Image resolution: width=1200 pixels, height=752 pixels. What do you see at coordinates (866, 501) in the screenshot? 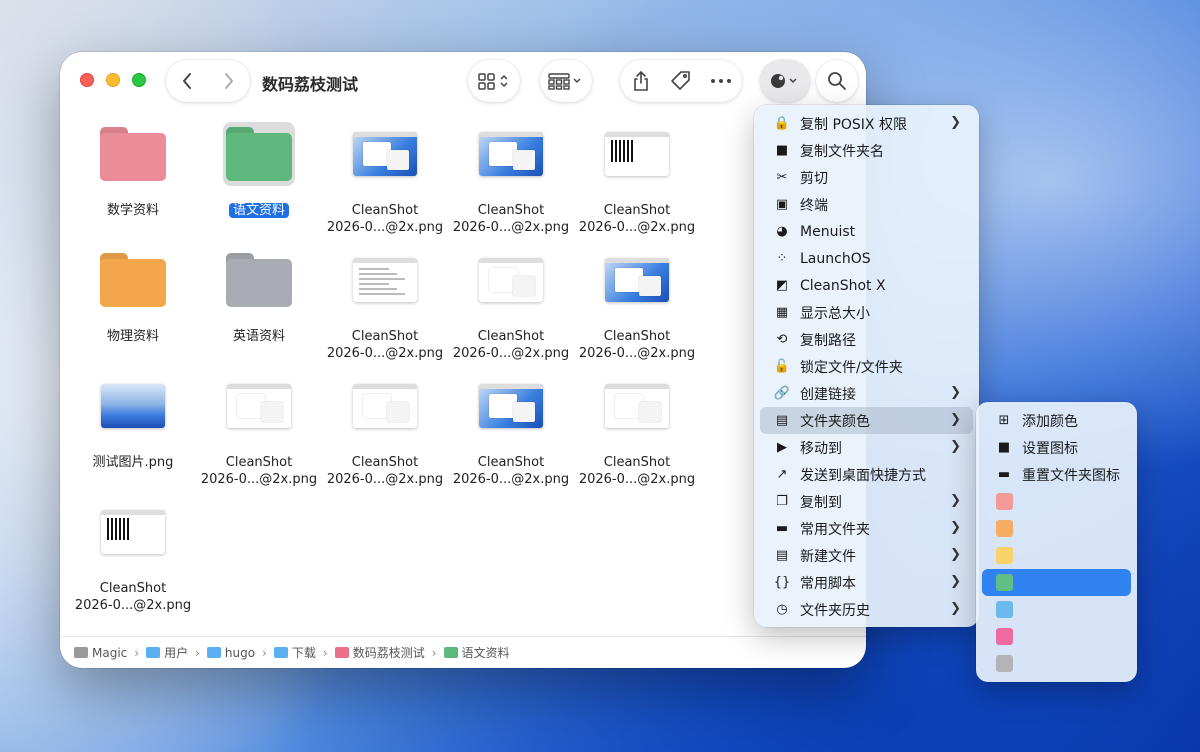
I see `menu-item: ❐ 复制到 ❯` at bounding box center [866, 501].